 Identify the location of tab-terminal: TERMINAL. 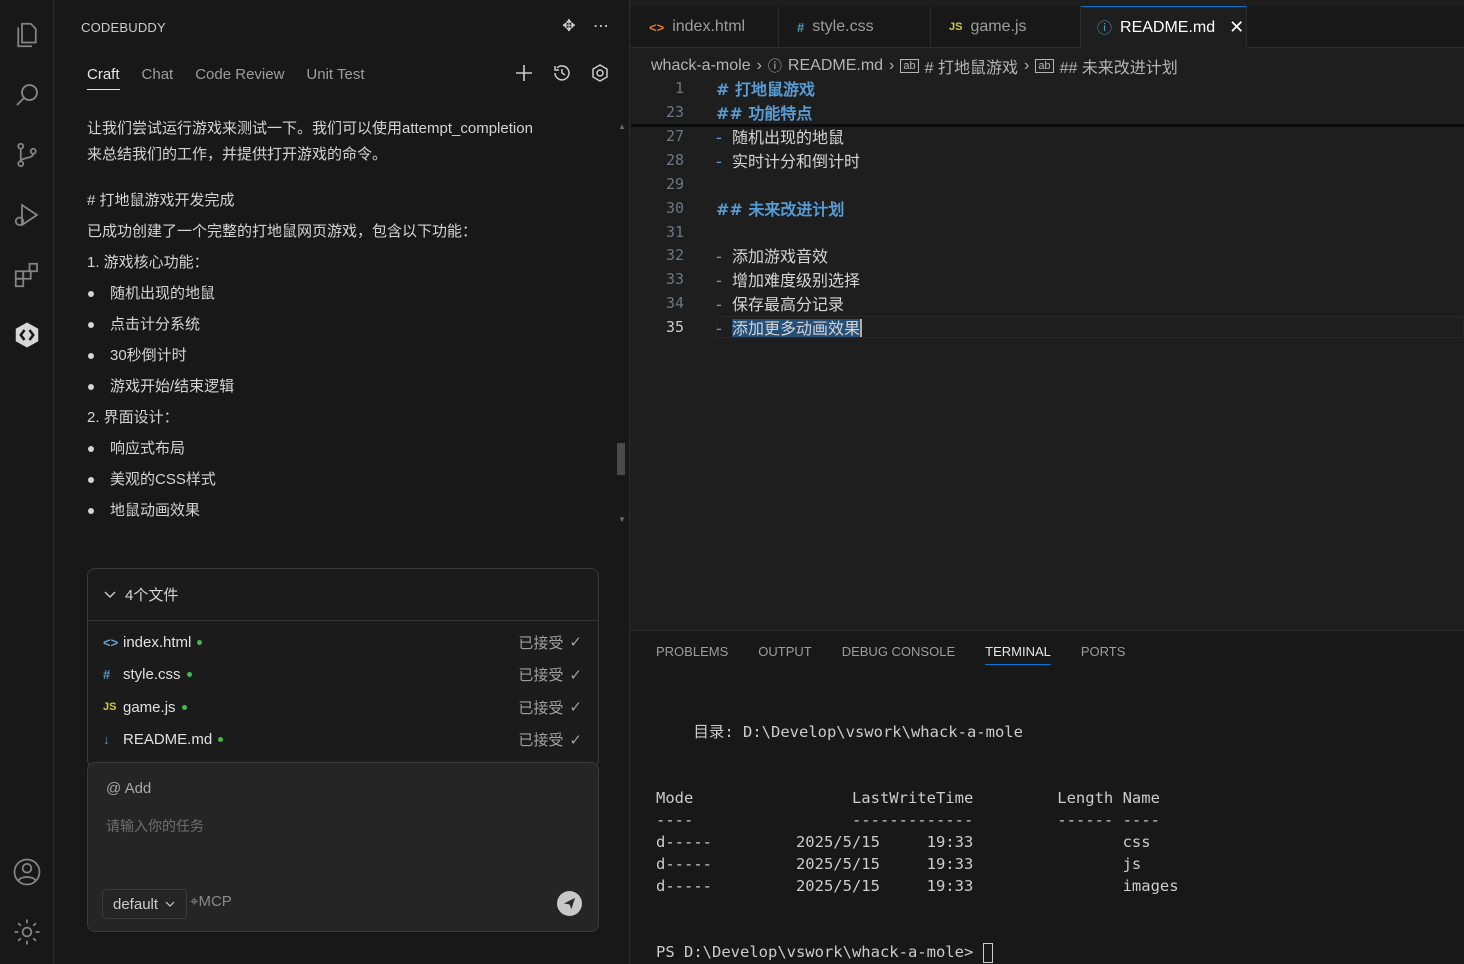
(1018, 654).